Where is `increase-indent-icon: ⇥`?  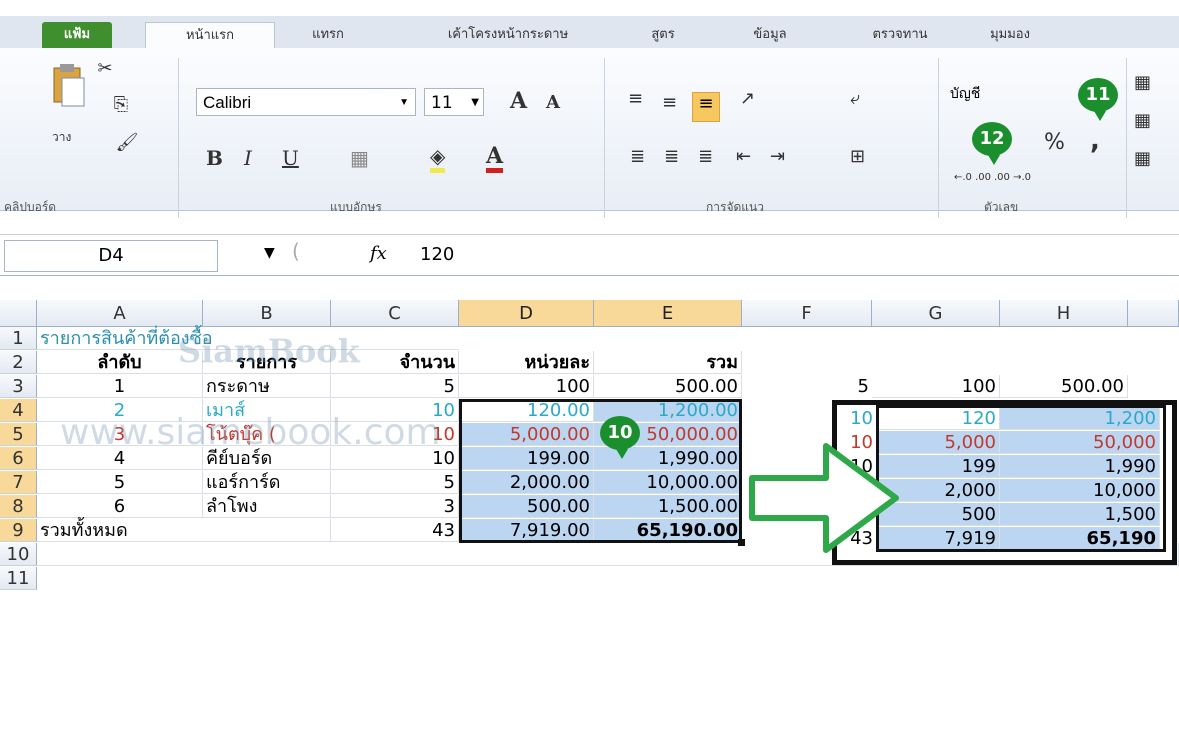 increase-indent-icon: ⇥ is located at coordinates (777, 156).